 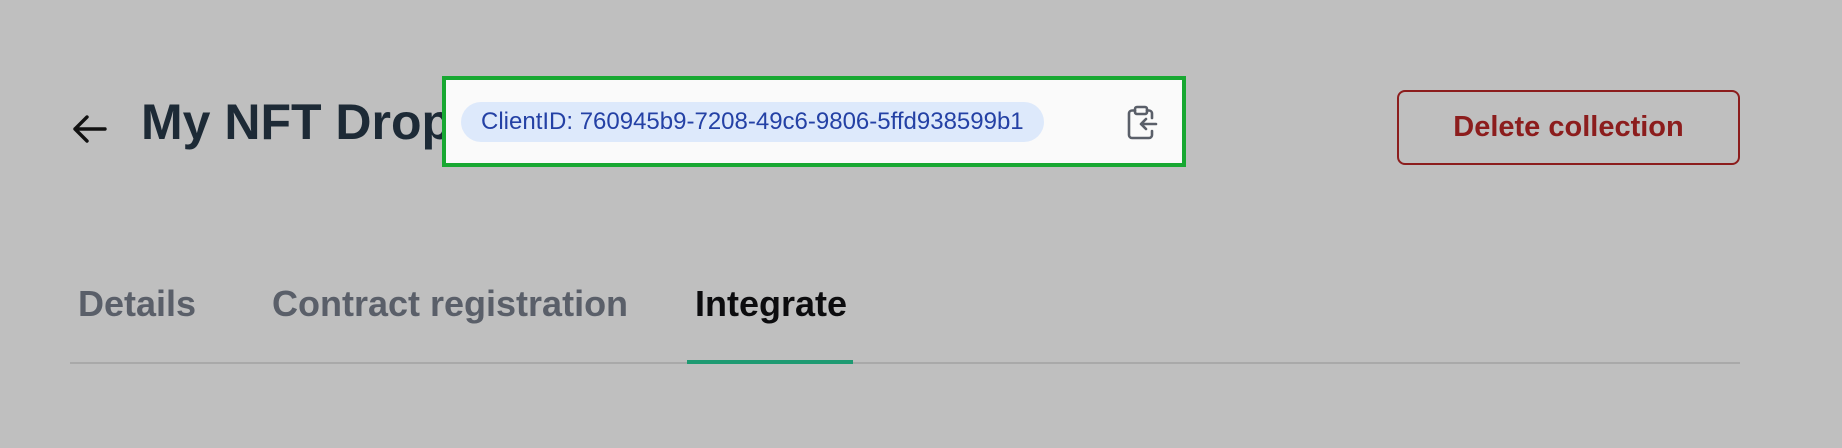 I want to click on page-title: My NFT Drop, so click(x=297, y=122).